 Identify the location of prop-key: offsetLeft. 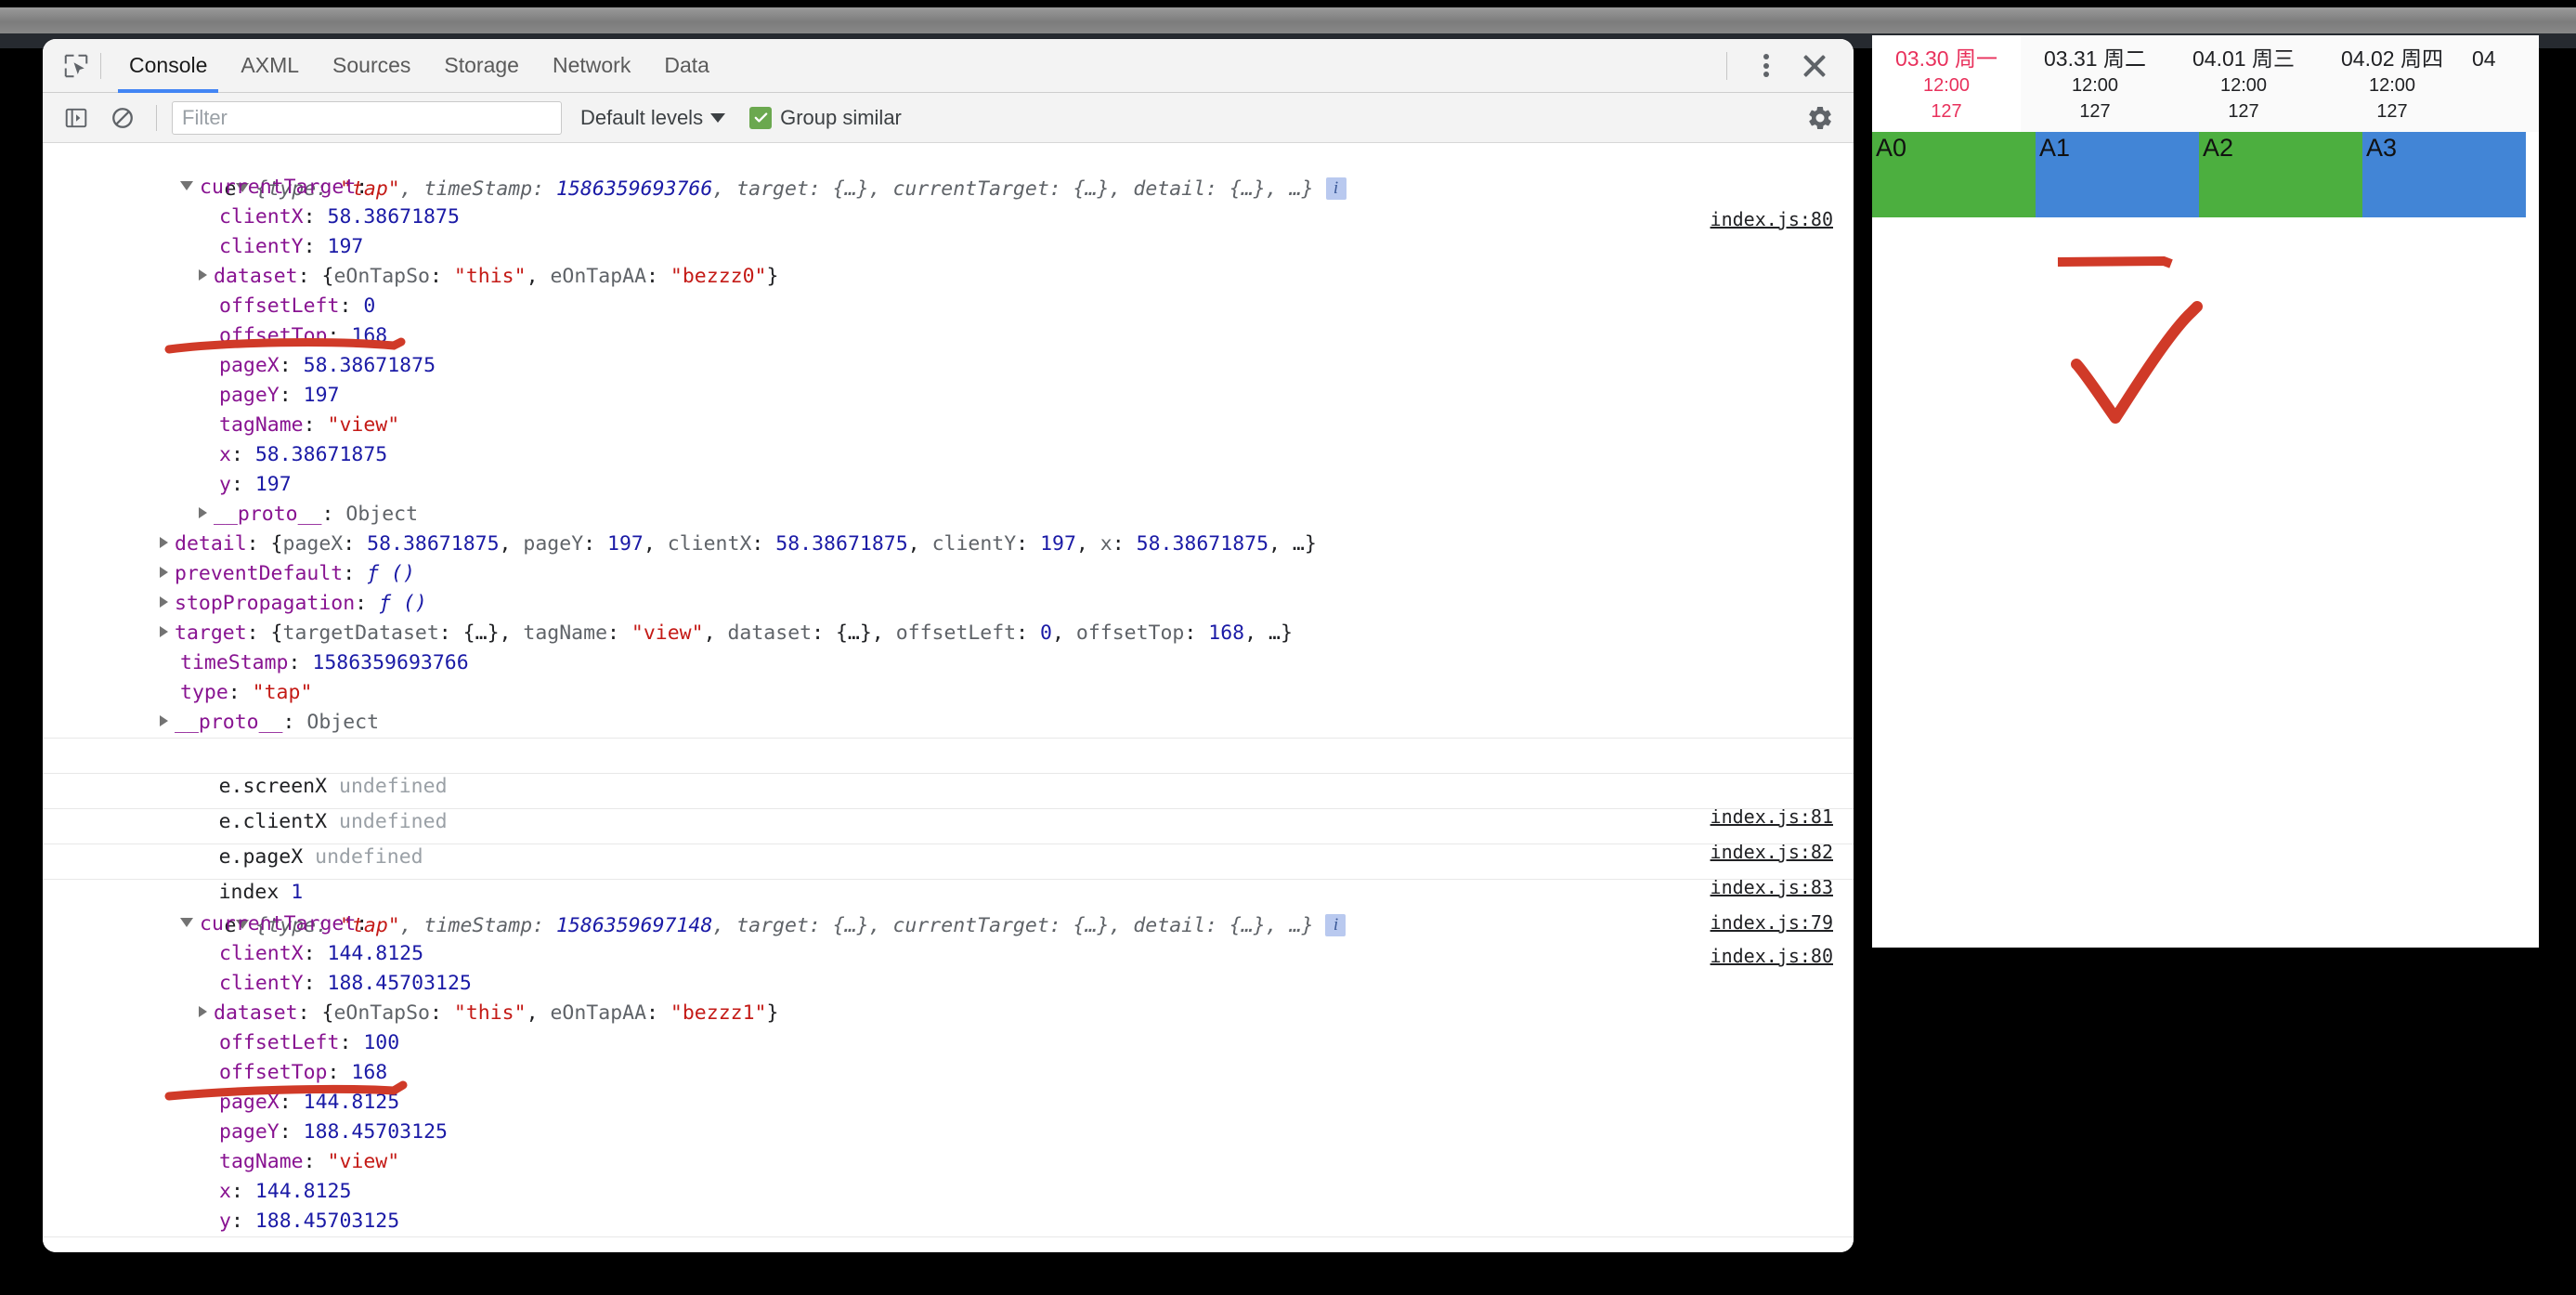
(279, 1042).